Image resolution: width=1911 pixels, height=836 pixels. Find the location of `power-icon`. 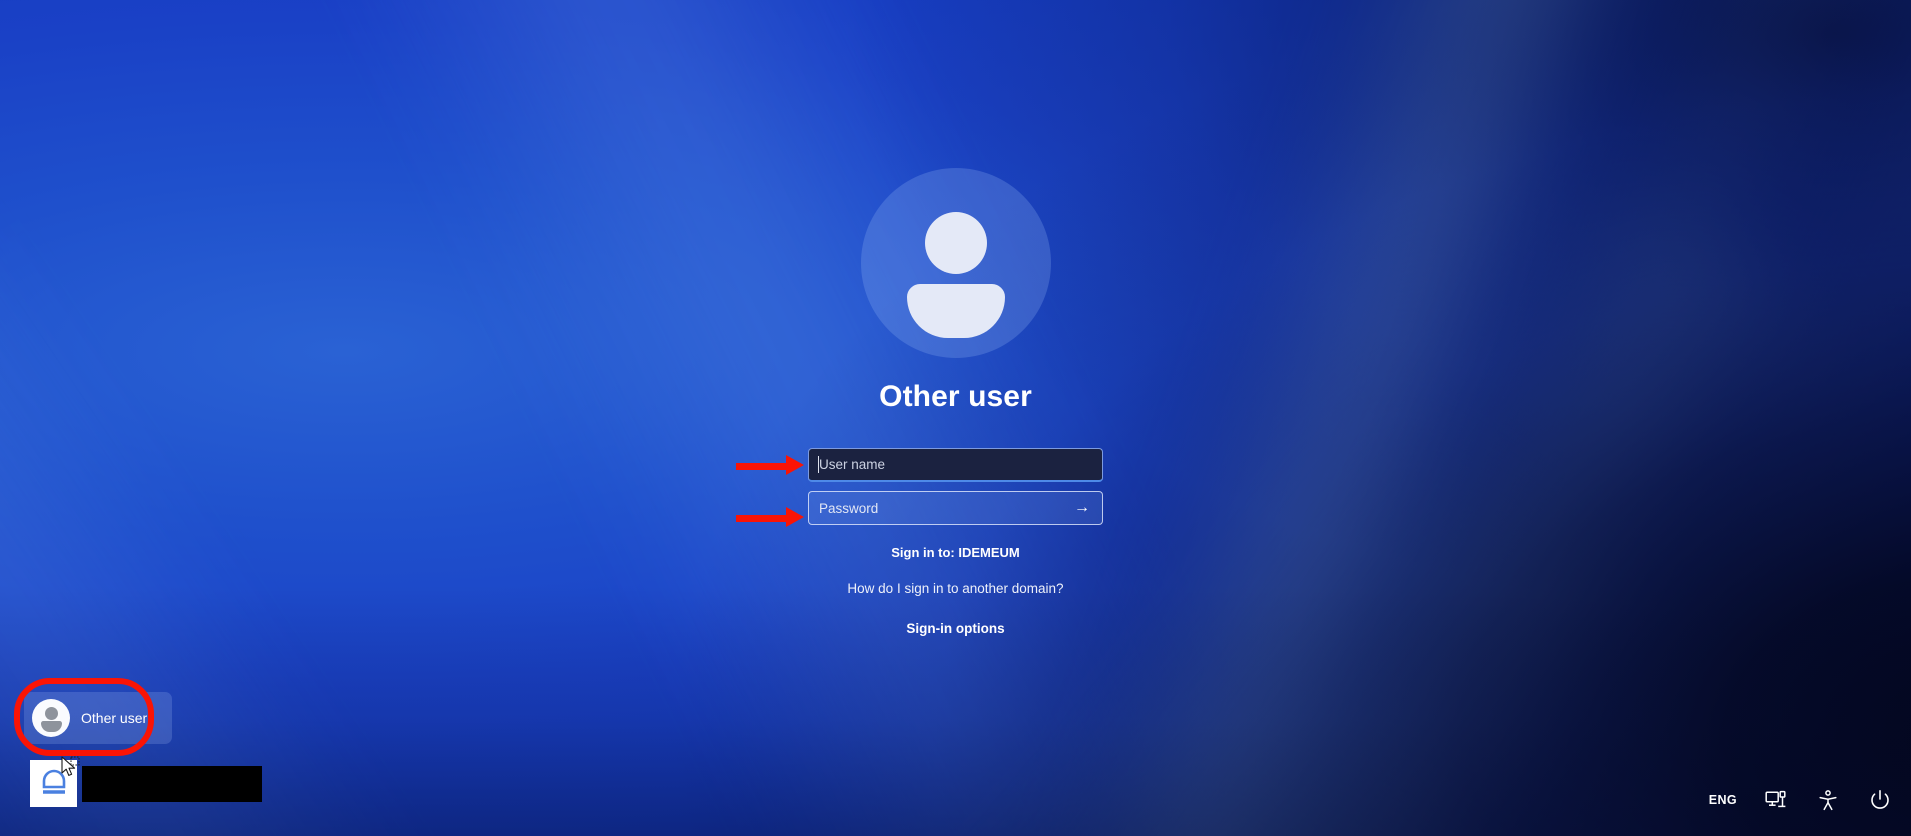

power-icon is located at coordinates (1880, 800).